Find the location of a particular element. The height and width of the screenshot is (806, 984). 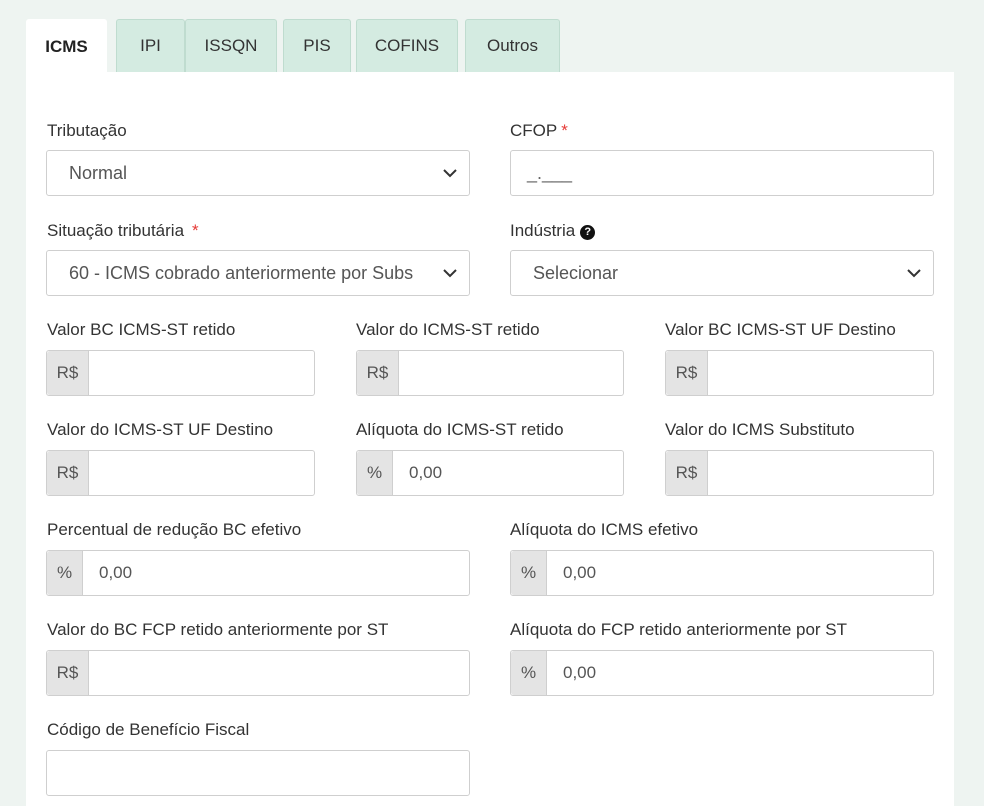

cfop-input: _.___ is located at coordinates (722, 173).